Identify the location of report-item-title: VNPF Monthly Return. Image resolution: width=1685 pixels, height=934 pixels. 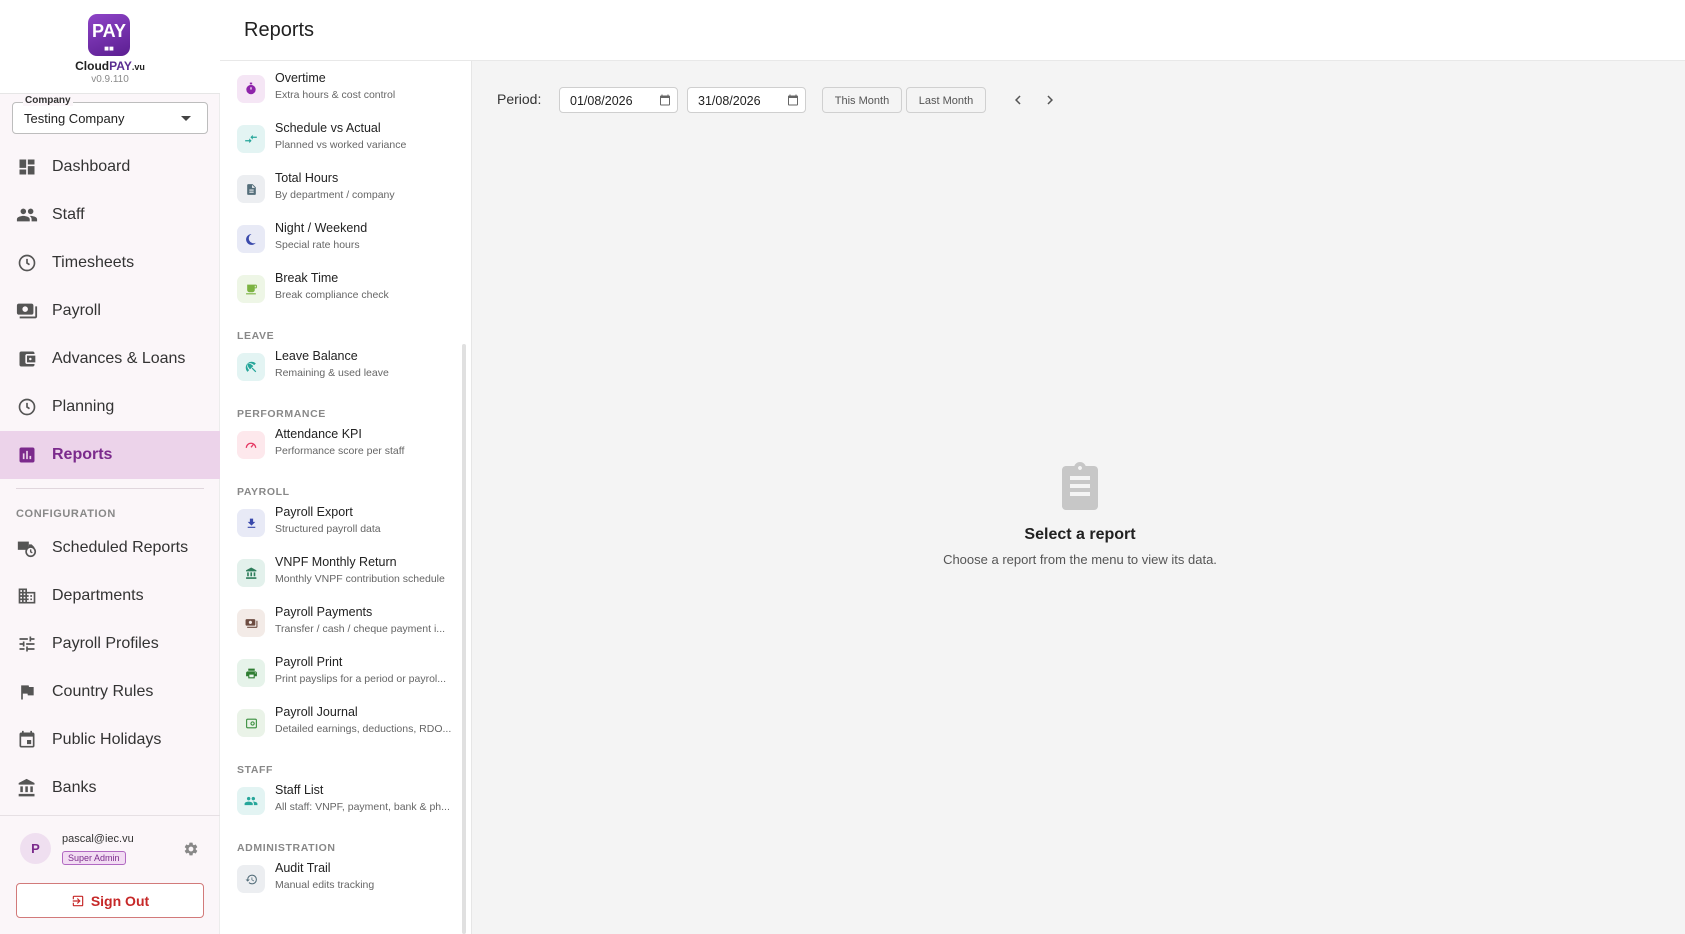
(336, 562).